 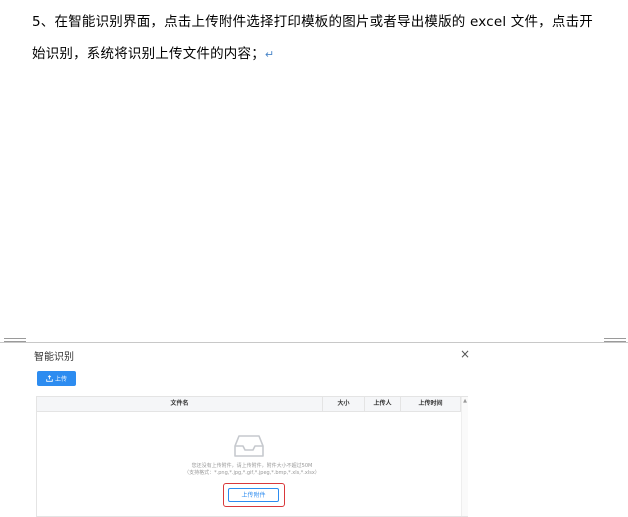 What do you see at coordinates (60, 379) in the screenshot?
I see `upload-button-label: 上传` at bounding box center [60, 379].